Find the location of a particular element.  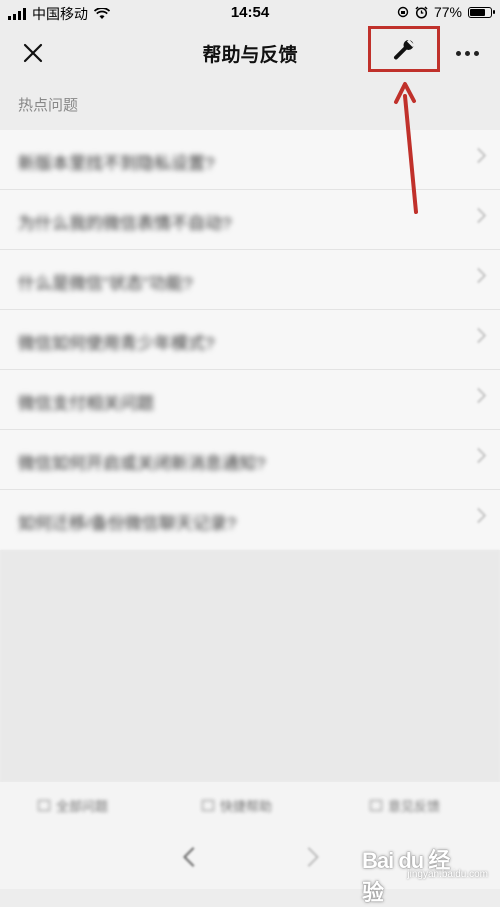

question-text: 微信如何使用青少年模式? is located at coordinates (116, 343).